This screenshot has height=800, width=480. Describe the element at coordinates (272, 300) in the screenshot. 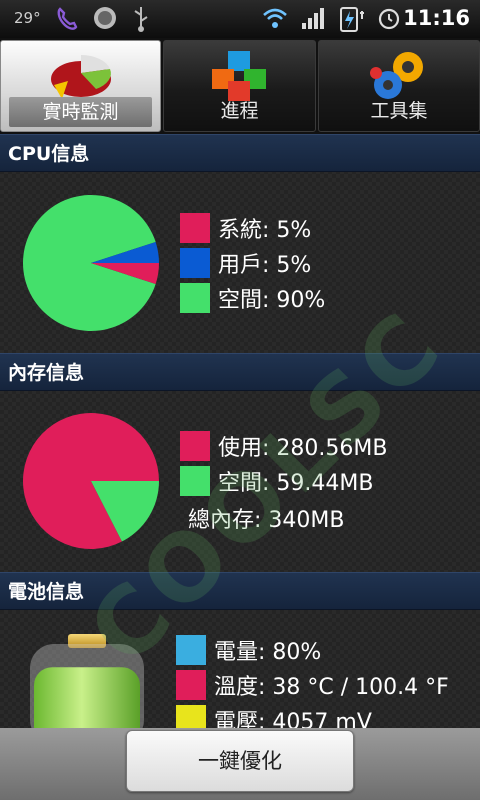

I see `legend-label: 空間: 90%` at that location.